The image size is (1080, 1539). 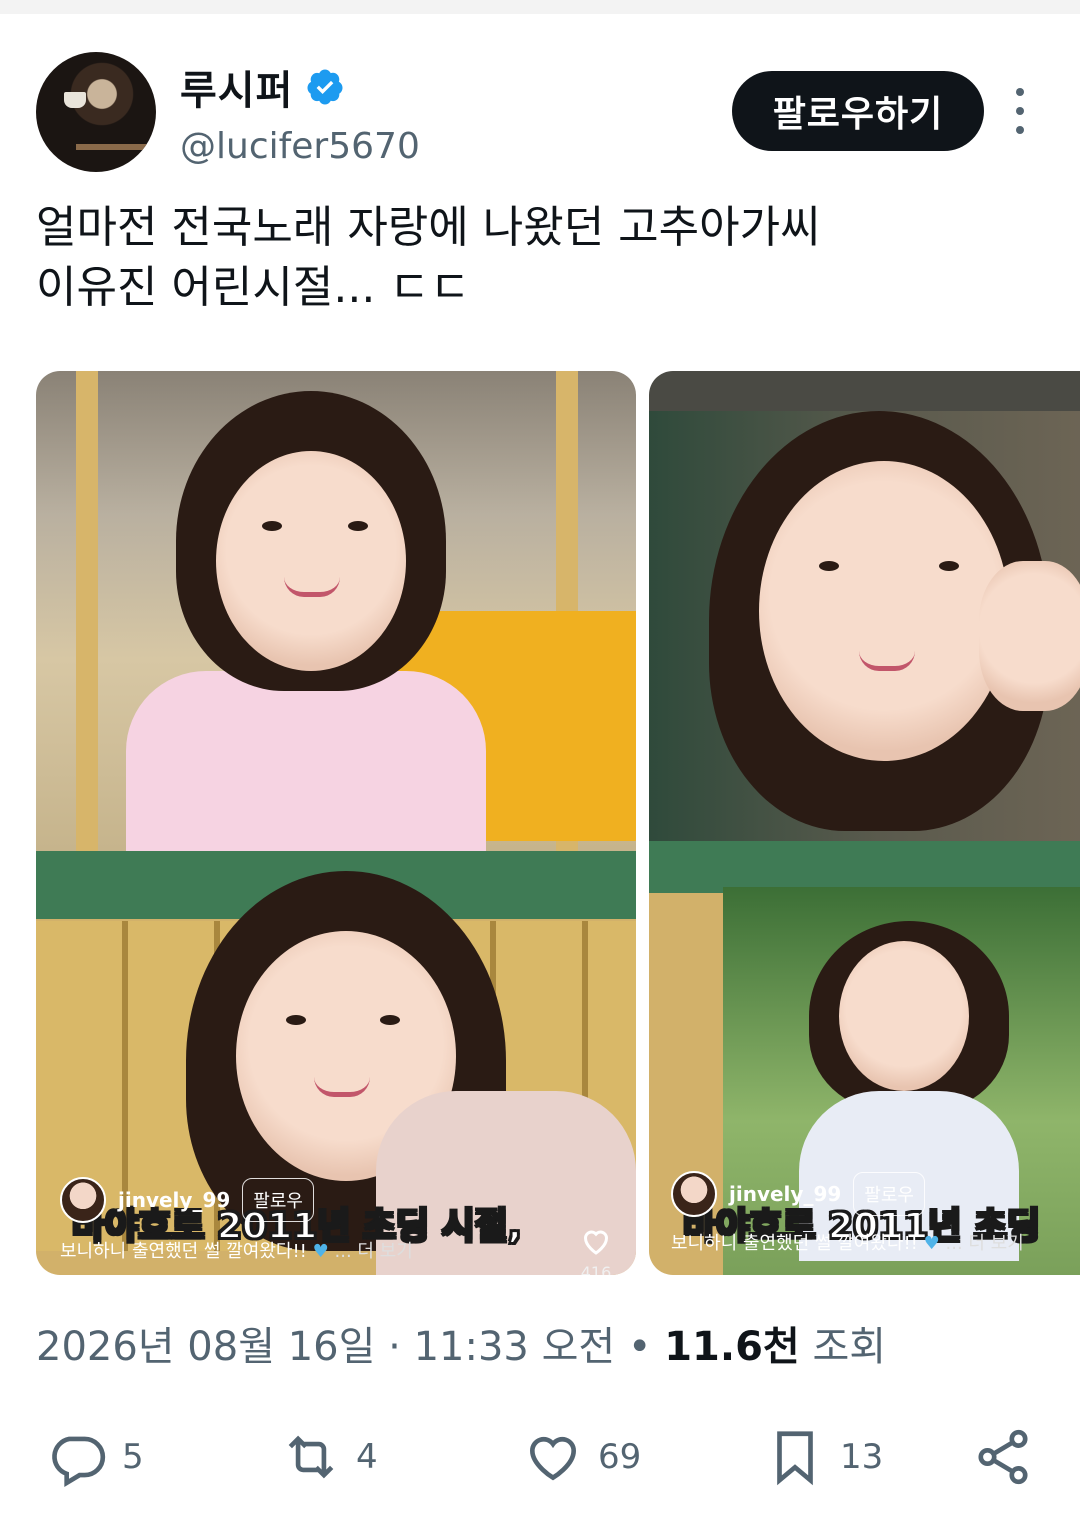 I want to click on follow-button: 팔로우하기, so click(x=858, y=111).